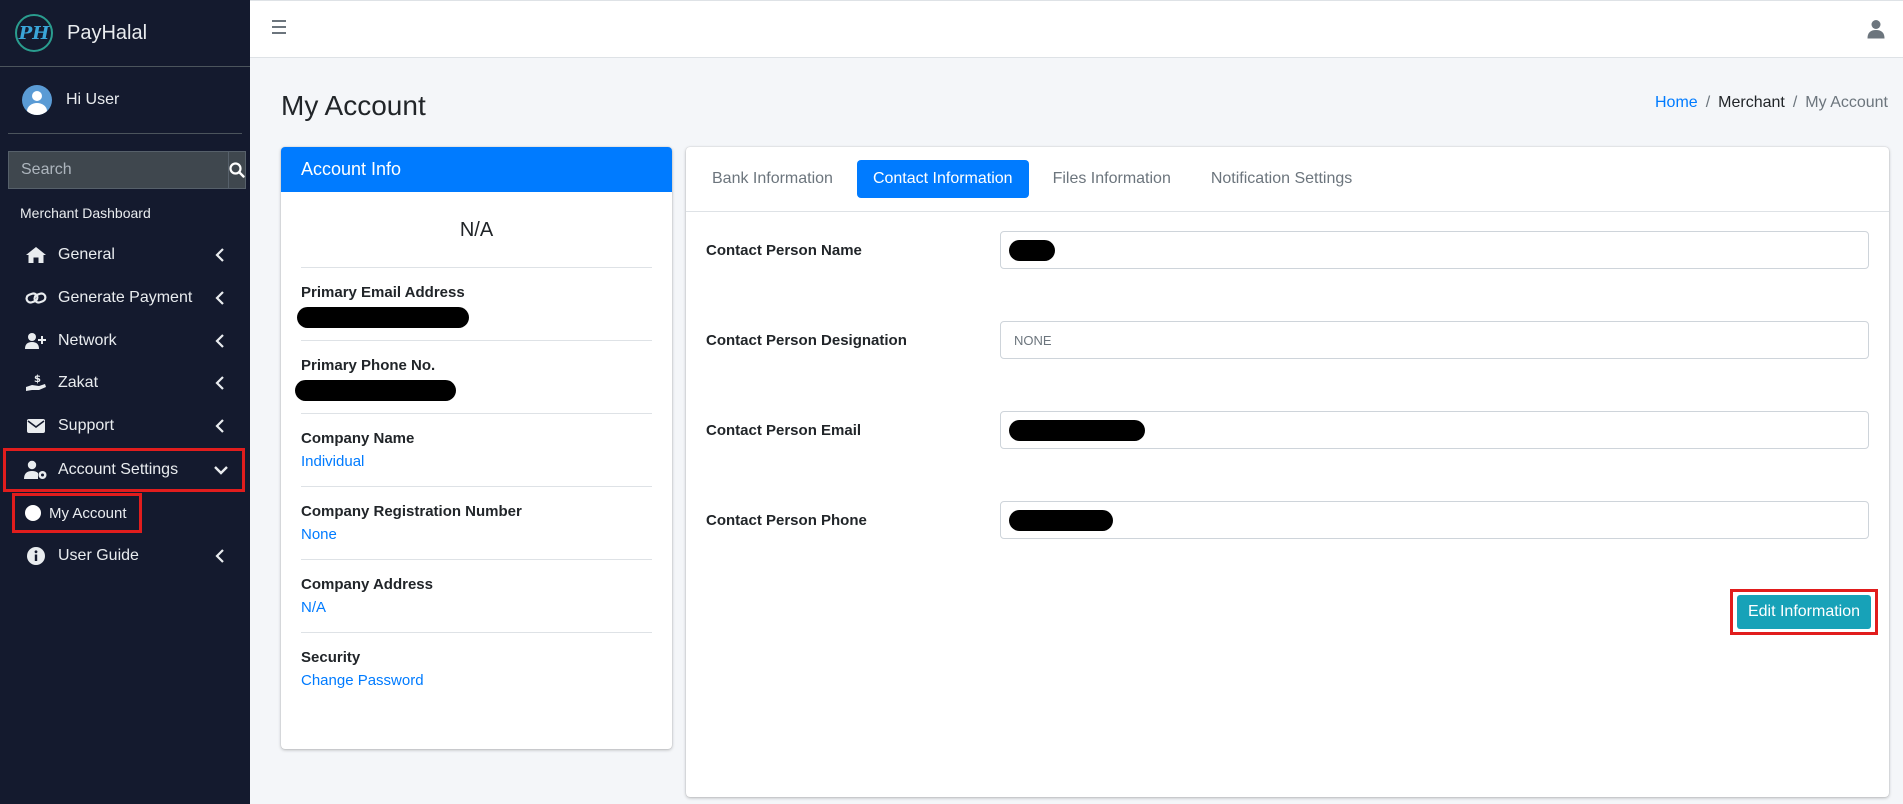 The height and width of the screenshot is (804, 1903). Describe the element at coordinates (473, 376) in the screenshot. I see `info-row-phone: Primary Phone No.` at that location.